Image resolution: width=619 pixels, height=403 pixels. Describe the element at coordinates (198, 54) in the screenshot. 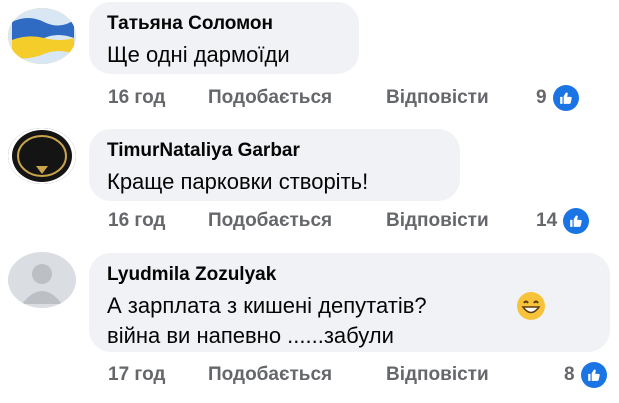

I see `comment-text: Ще одні дармоїди` at that location.